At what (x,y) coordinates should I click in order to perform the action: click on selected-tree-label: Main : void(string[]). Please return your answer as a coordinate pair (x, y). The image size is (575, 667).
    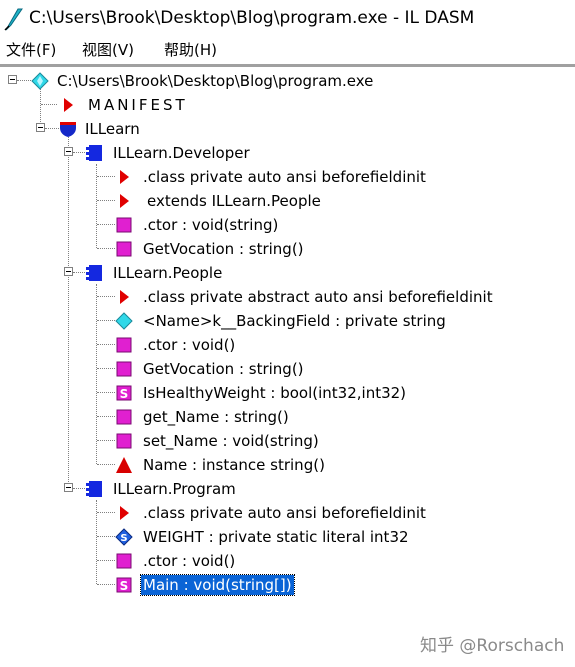
    Looking at the image, I should click on (217, 585).